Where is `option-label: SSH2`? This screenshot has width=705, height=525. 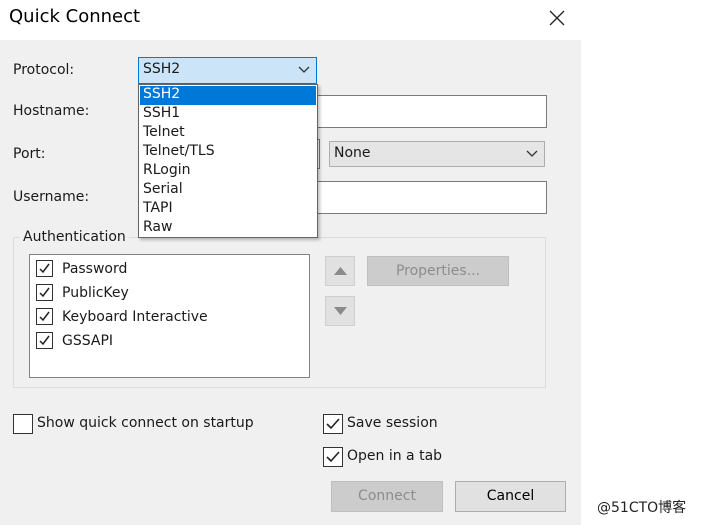 option-label: SSH2 is located at coordinates (162, 94).